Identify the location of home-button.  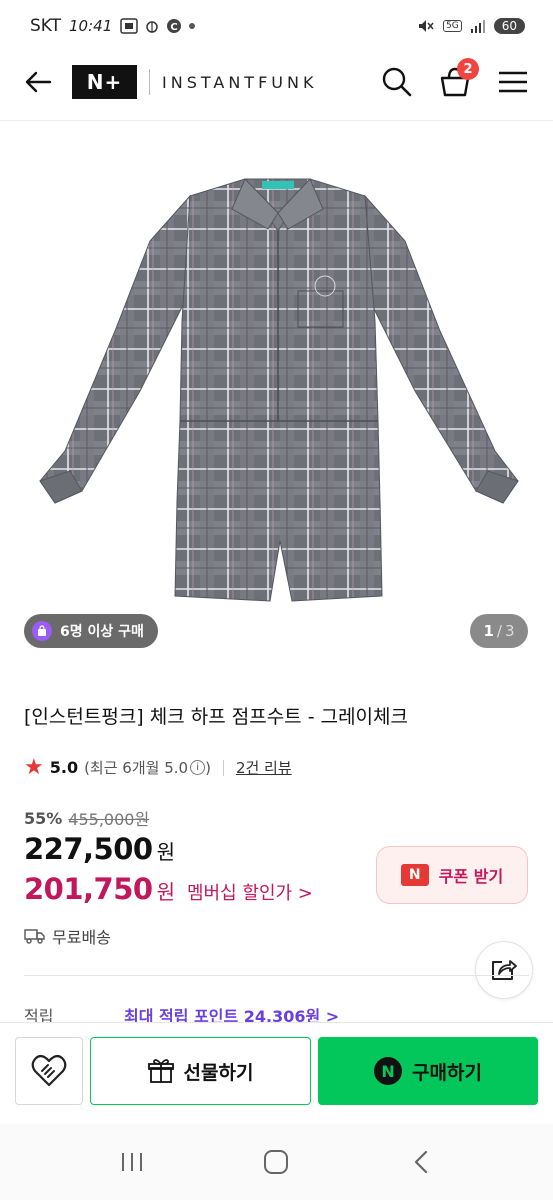
(276, 1162).